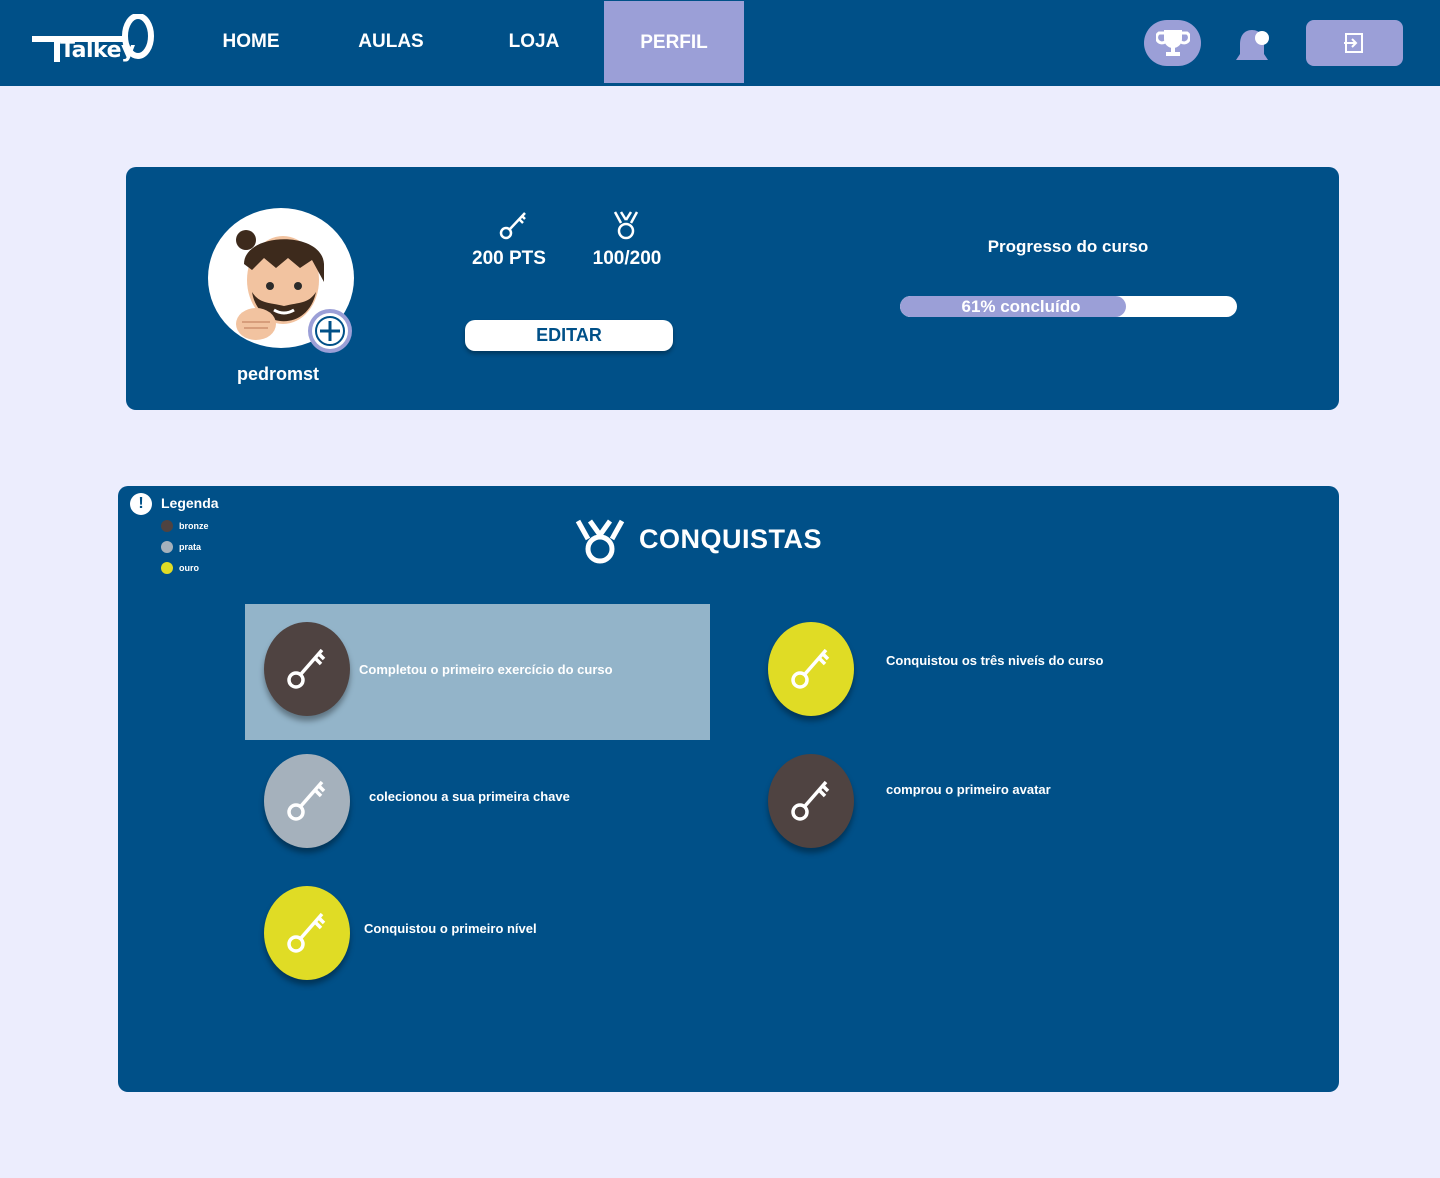 The width and height of the screenshot is (1440, 1178). Describe the element at coordinates (277, 374) in the screenshot. I see `username: pedromst` at that location.